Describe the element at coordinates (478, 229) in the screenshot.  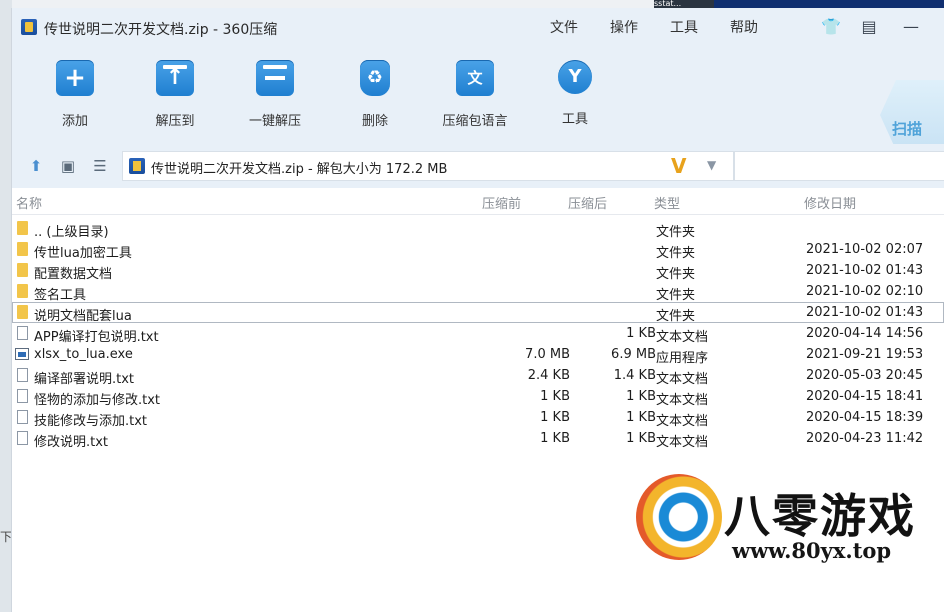
I see `table-row: .. (上级目录) 文件夹` at that location.